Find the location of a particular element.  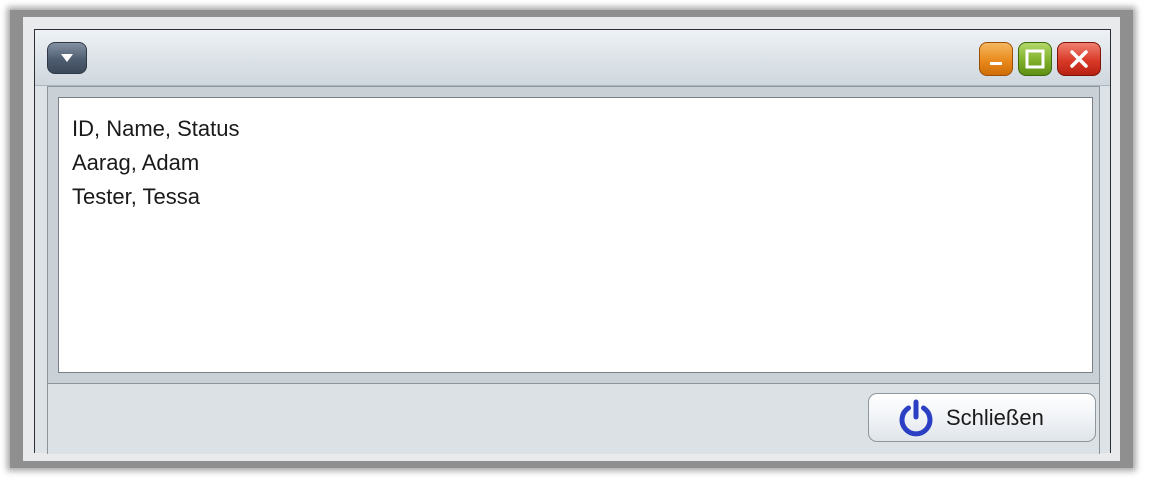

power-icon is located at coordinates (916, 417).